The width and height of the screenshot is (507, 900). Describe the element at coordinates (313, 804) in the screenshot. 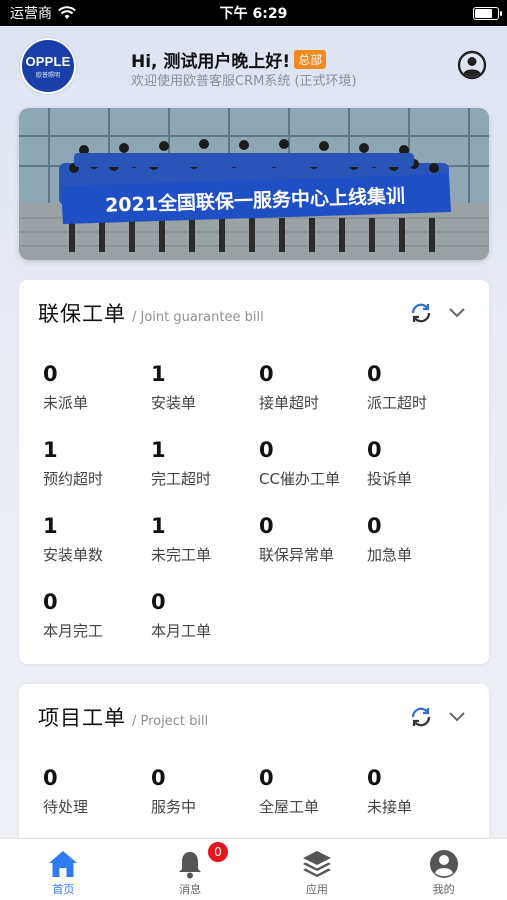

I see `stat-cell: 0 全屋工单` at that location.